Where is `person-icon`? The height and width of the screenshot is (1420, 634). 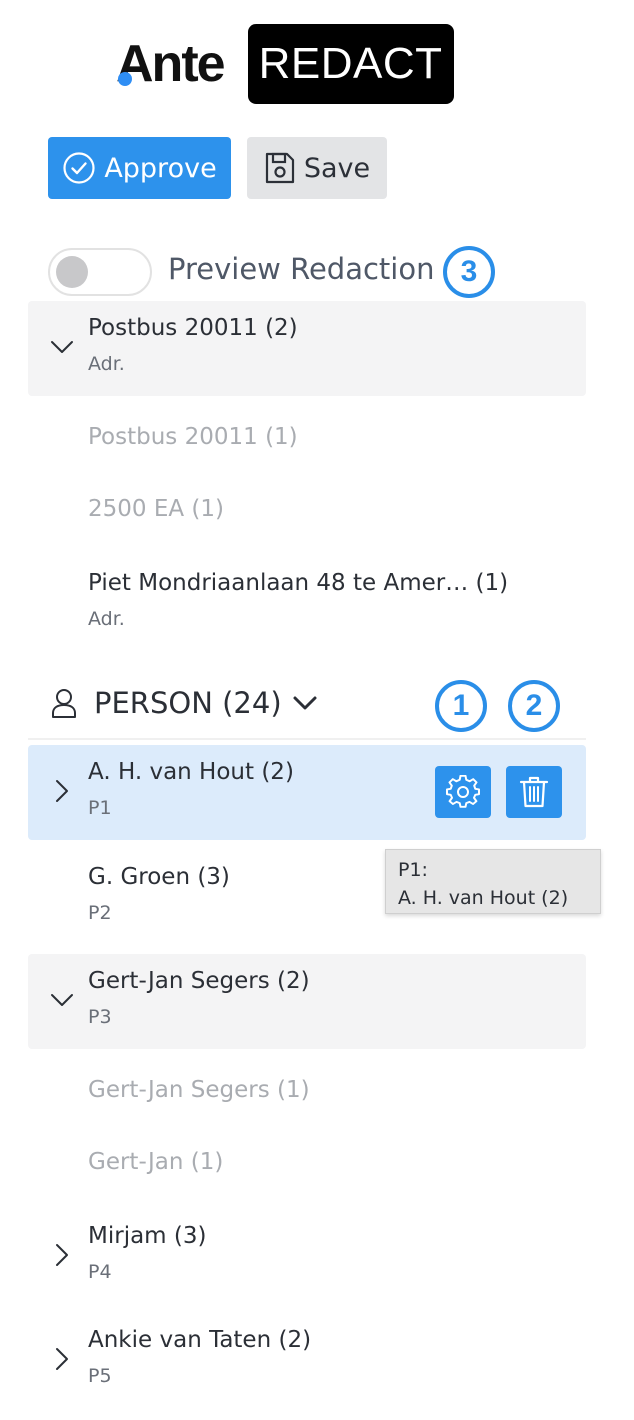
person-icon is located at coordinates (64, 703).